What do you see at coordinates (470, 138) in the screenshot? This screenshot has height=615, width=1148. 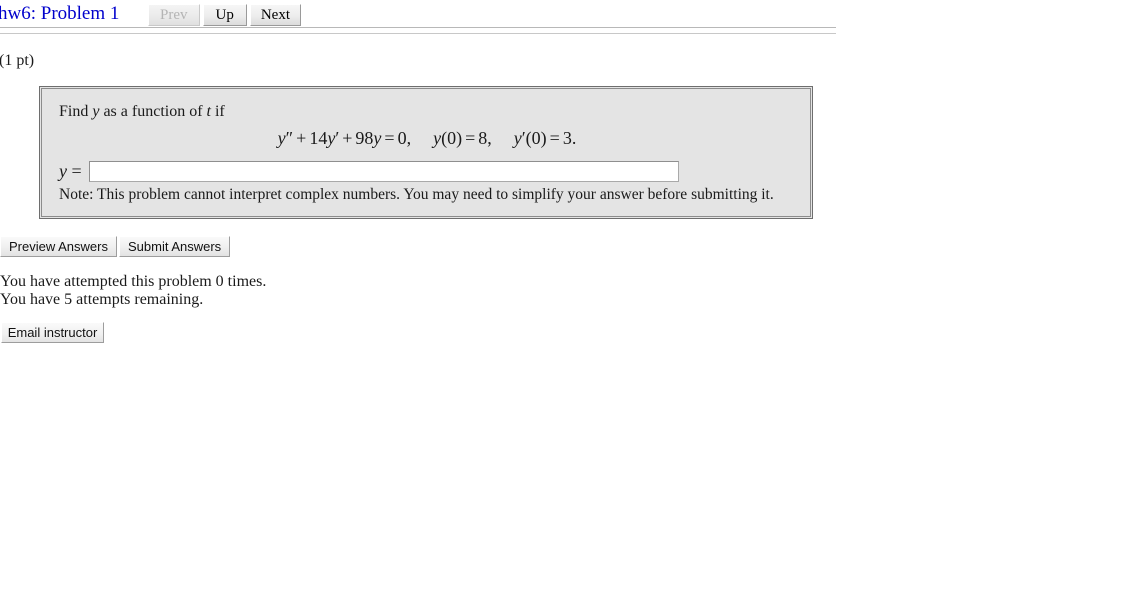 I see `ic1-equals: =` at bounding box center [470, 138].